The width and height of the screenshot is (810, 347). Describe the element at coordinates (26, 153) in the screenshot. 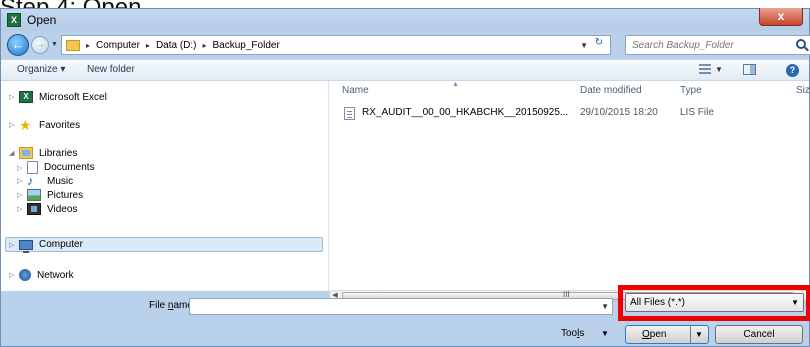

I see `libraries-icon` at that location.